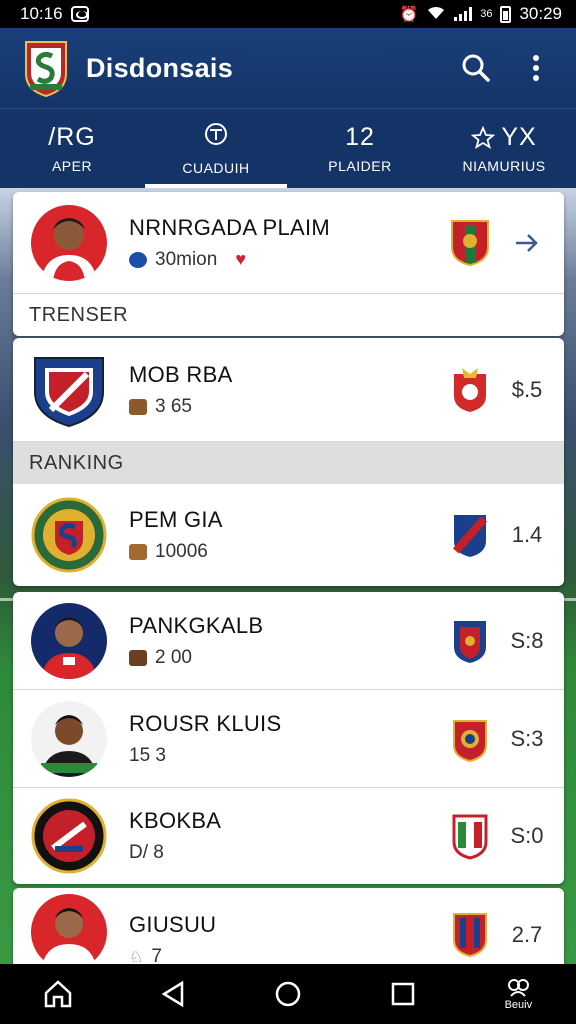 This screenshot has width=576, height=1024. What do you see at coordinates (519, 987) in the screenshot?
I see `people-icon` at bounding box center [519, 987].